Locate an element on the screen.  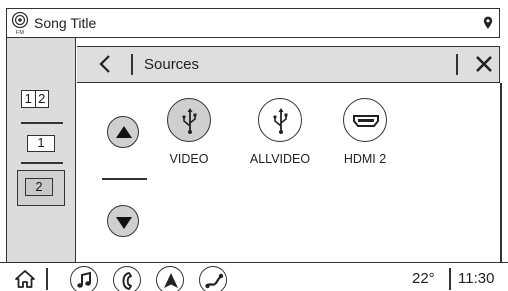
scroll-down-button is located at coordinates (123, 221).